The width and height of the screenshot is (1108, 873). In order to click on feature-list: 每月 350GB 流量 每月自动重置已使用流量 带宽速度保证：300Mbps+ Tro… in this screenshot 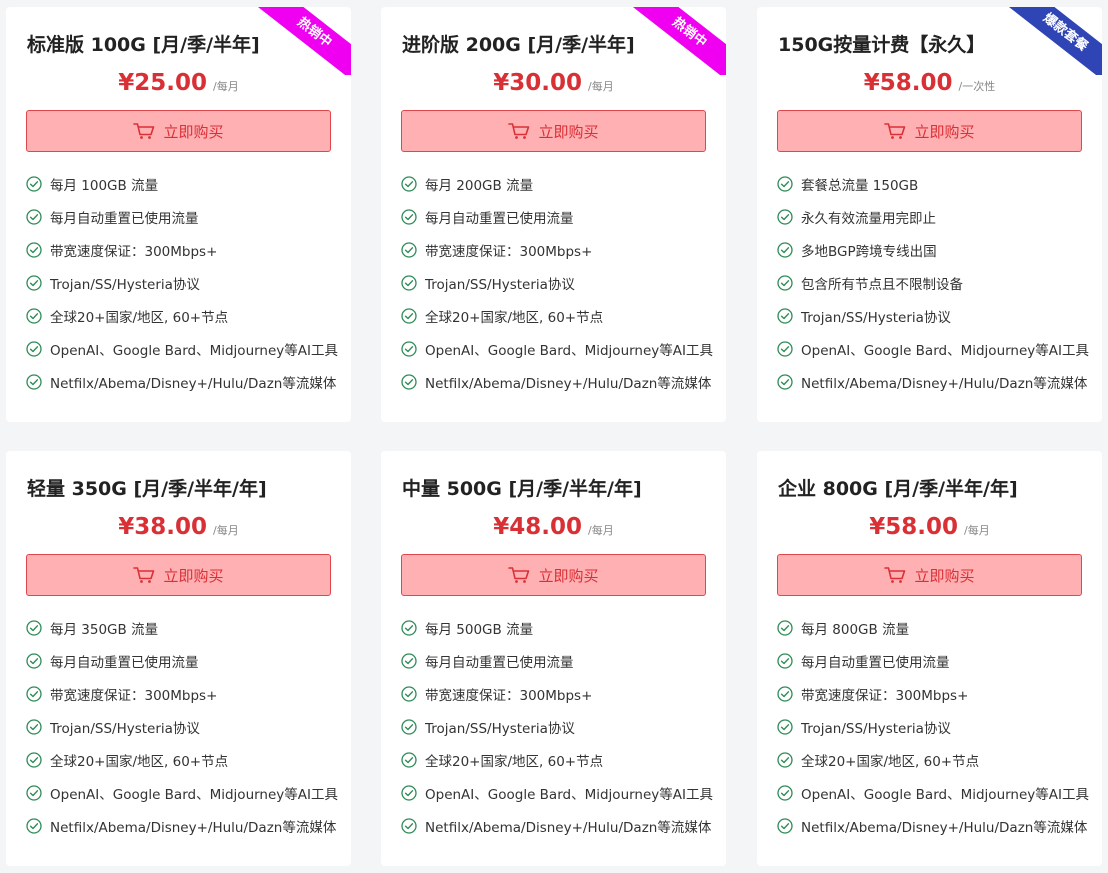, I will do `click(182, 726)`.